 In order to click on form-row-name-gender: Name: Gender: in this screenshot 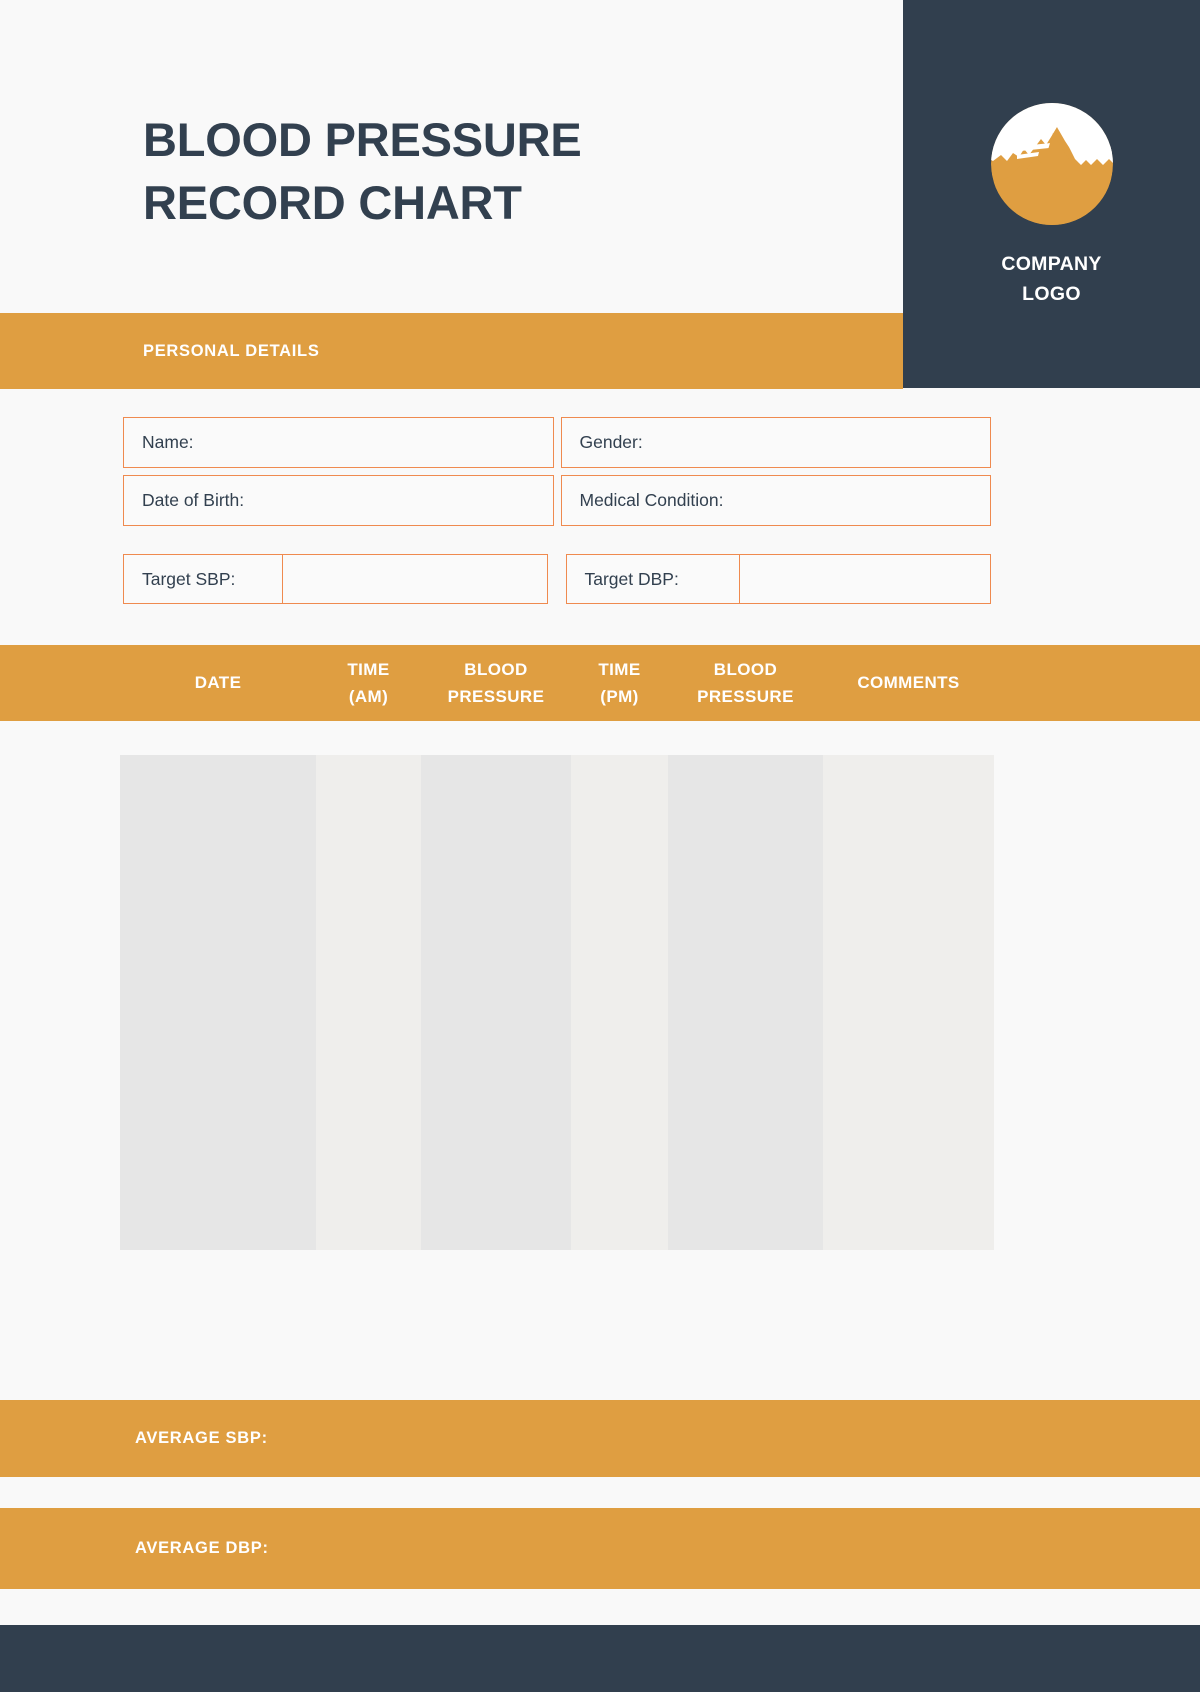, I will do `click(557, 442)`.